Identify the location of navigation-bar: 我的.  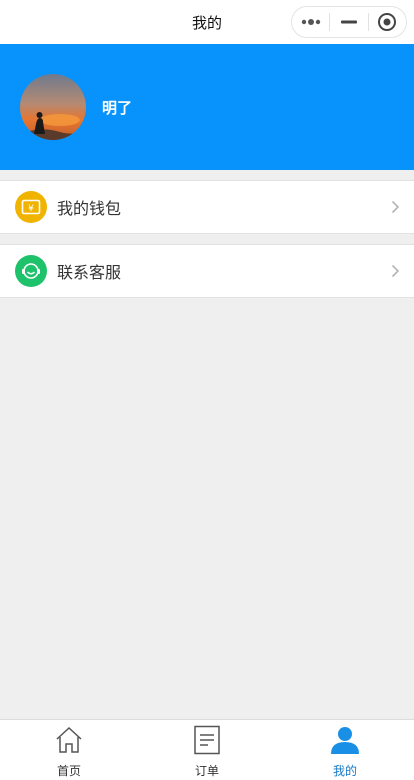
(207, 22).